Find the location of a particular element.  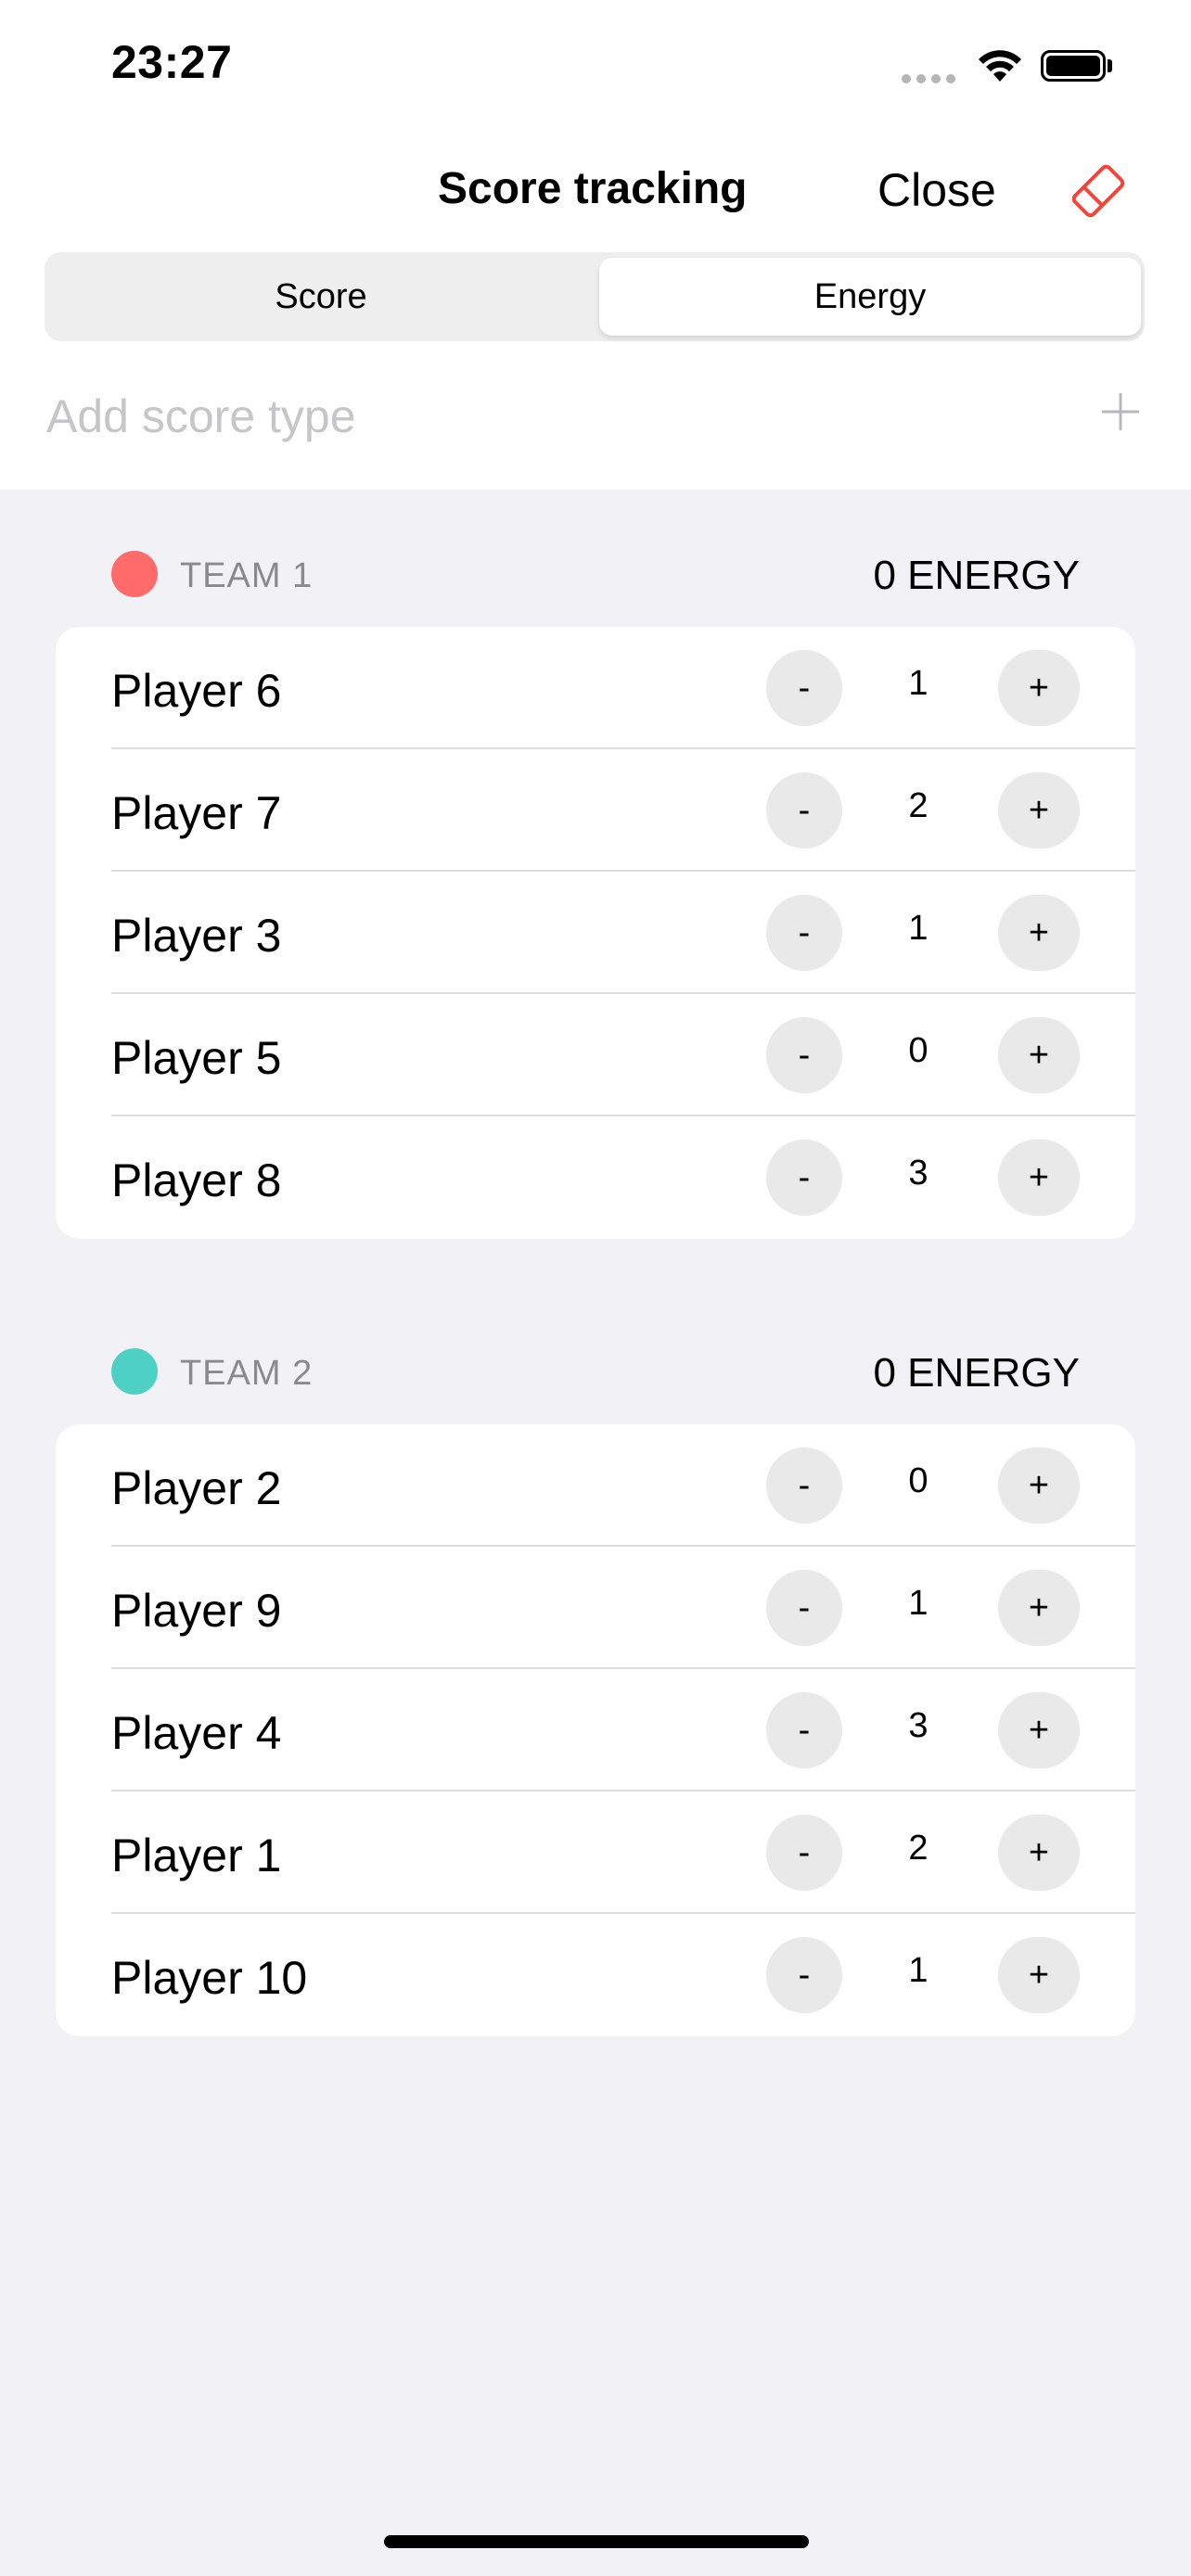

segment-score: Score is located at coordinates (321, 297).